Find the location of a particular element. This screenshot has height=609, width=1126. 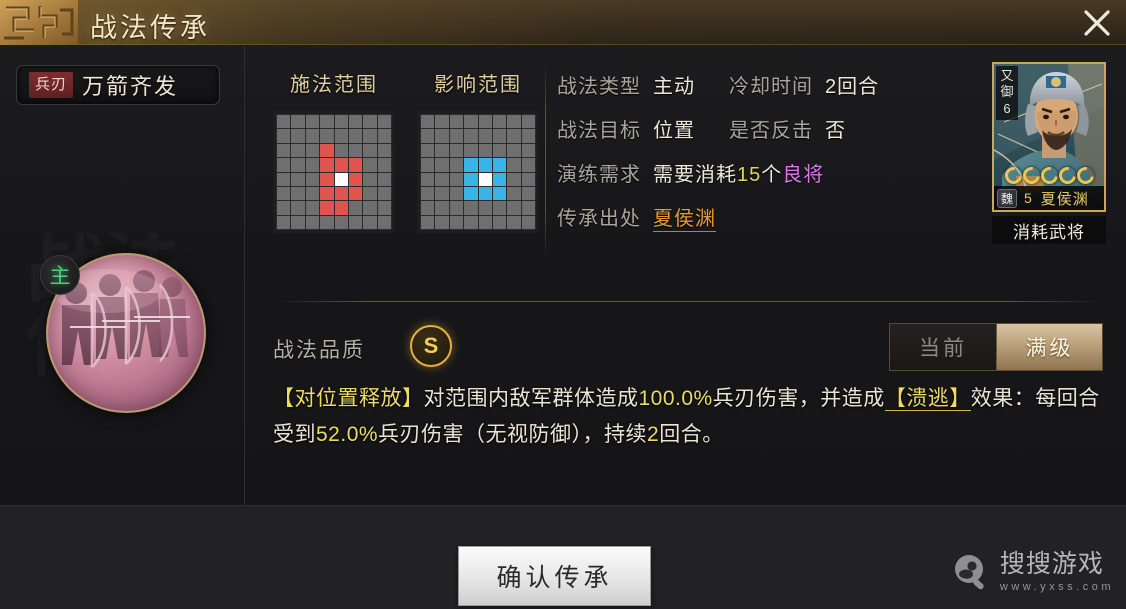

cast-range-label: 施法范围 is located at coordinates (334, 85).